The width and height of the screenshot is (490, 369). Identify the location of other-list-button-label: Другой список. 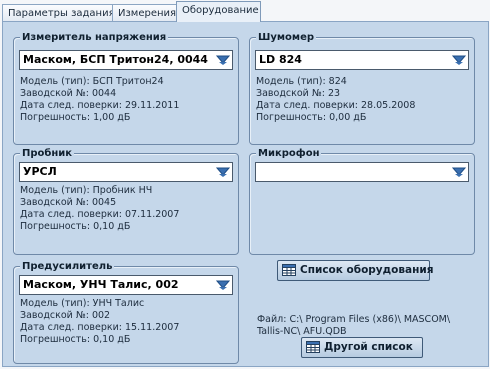
(368, 347).